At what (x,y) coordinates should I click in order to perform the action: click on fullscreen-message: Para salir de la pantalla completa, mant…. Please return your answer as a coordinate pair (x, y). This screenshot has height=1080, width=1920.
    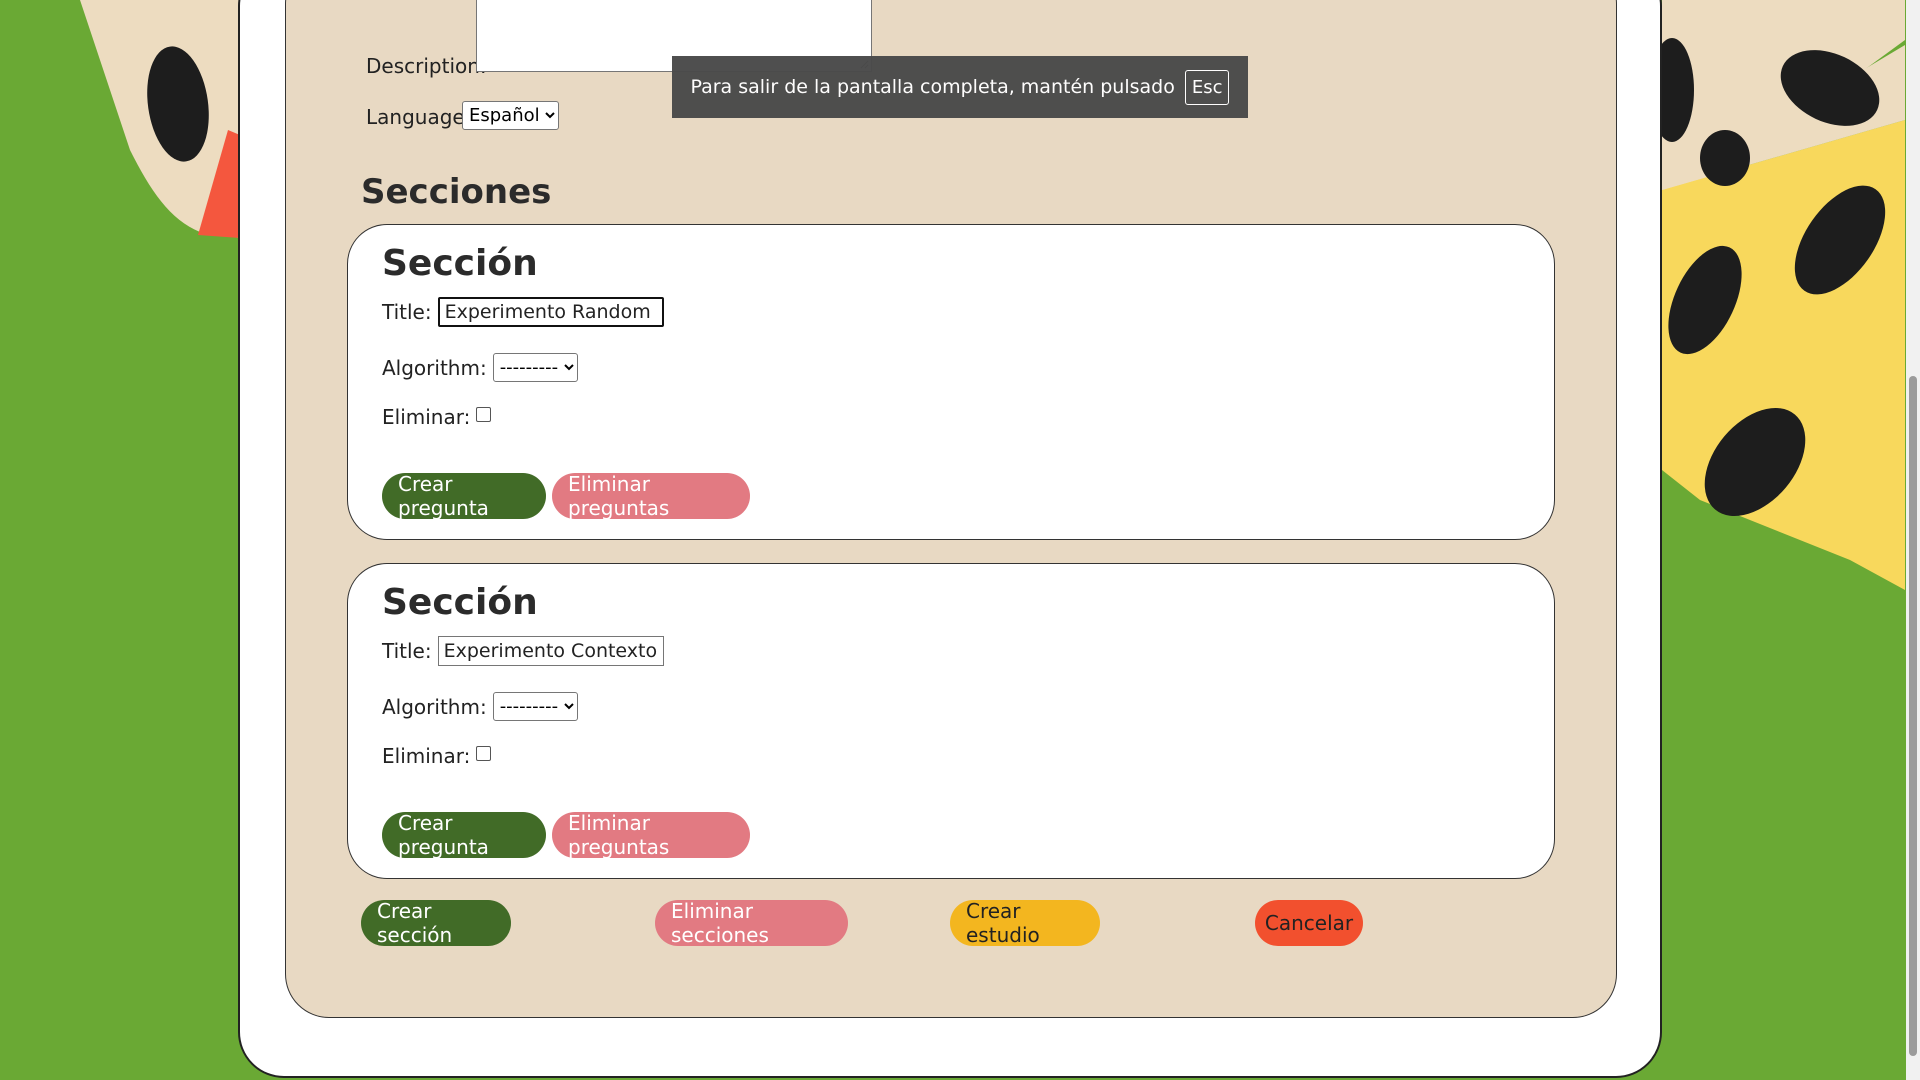
    Looking at the image, I should click on (932, 87).